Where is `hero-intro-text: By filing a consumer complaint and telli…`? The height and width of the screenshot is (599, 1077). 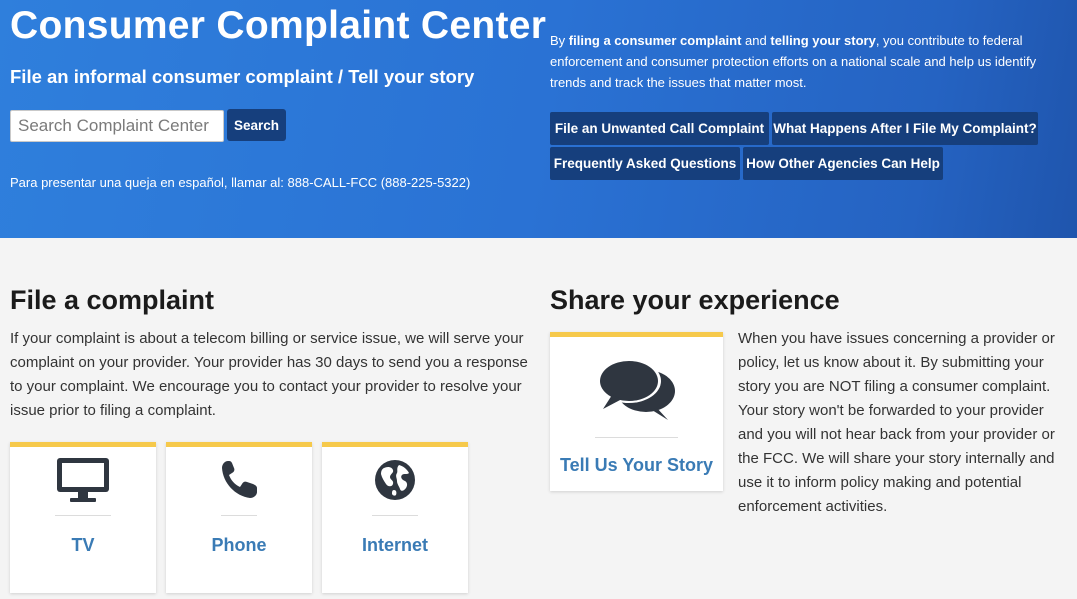 hero-intro-text: By filing a consumer complaint and telli… is located at coordinates (793, 61).